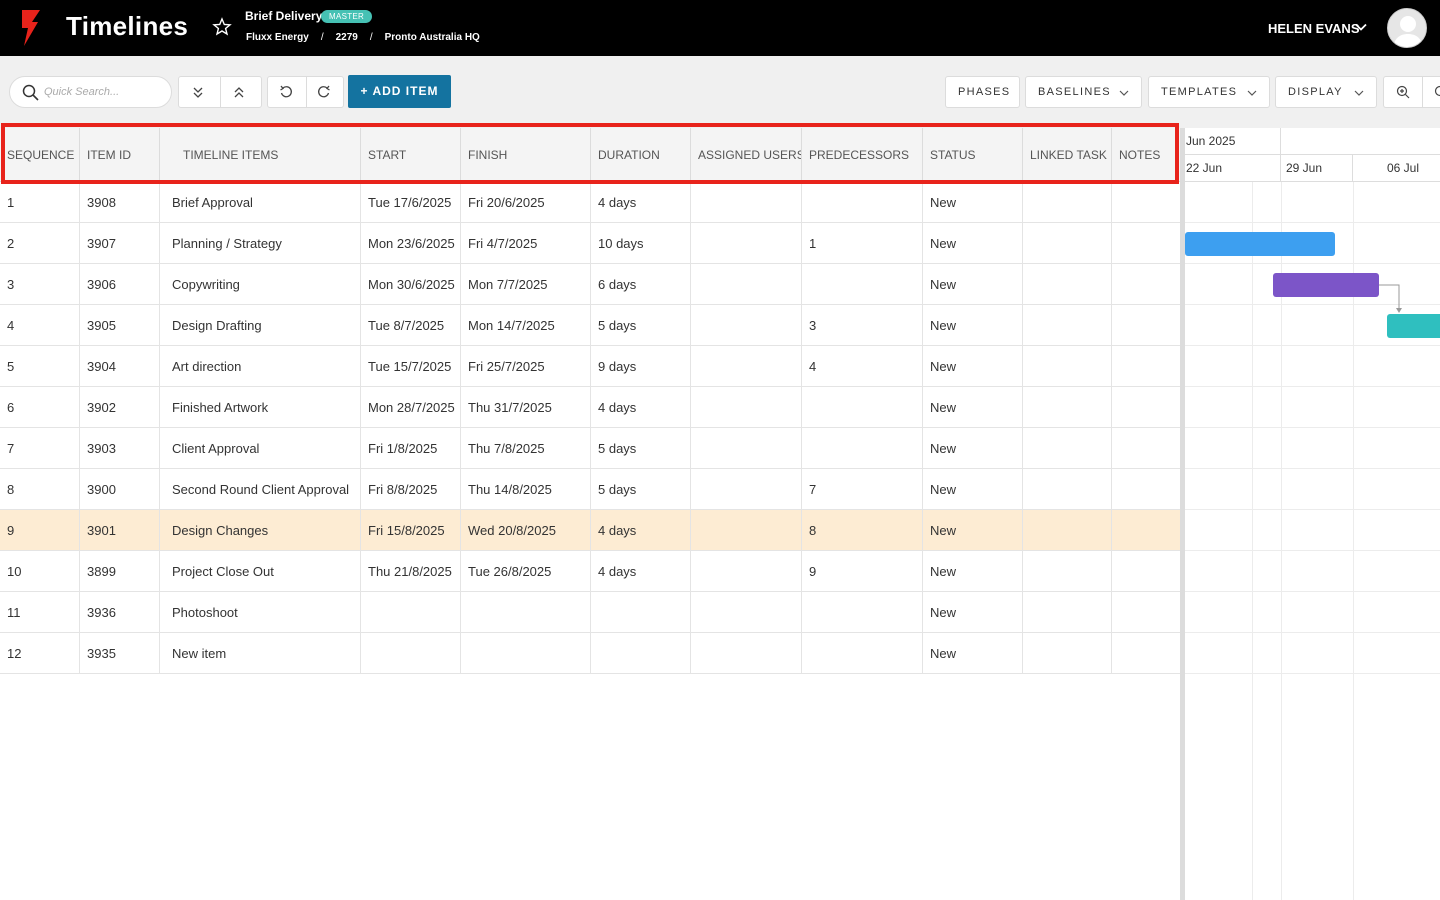 This screenshot has height=900, width=1440. Describe the element at coordinates (260, 366) in the screenshot. I see `cell-timeline-item: Art direction` at that location.